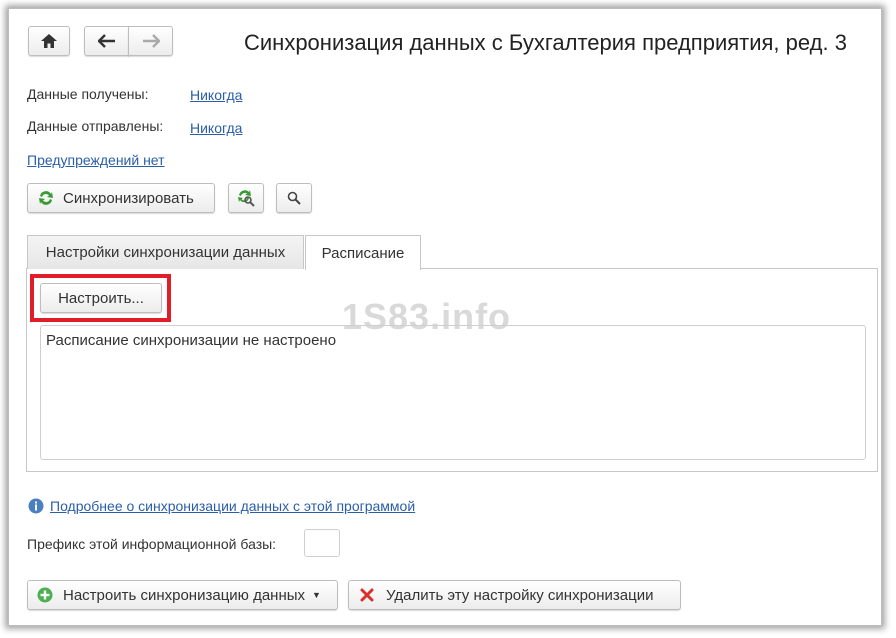 Image resolution: width=896 pixels, height=638 pixels. I want to click on tab-sync-settings-label: Настройки синхронизации данных, so click(165, 252).